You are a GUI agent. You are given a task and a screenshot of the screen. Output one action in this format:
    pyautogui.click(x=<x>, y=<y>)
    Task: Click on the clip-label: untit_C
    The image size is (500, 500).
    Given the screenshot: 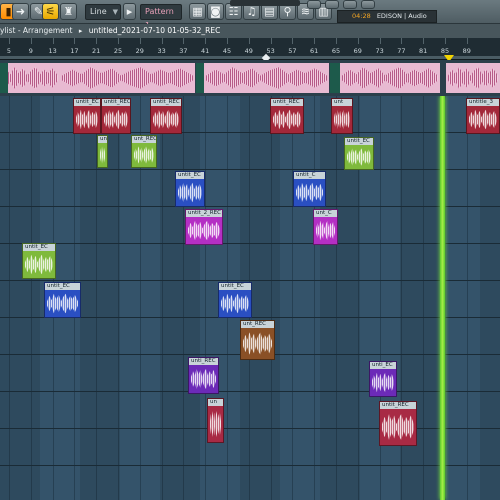 What is the action you would take?
    pyautogui.click(x=309, y=175)
    